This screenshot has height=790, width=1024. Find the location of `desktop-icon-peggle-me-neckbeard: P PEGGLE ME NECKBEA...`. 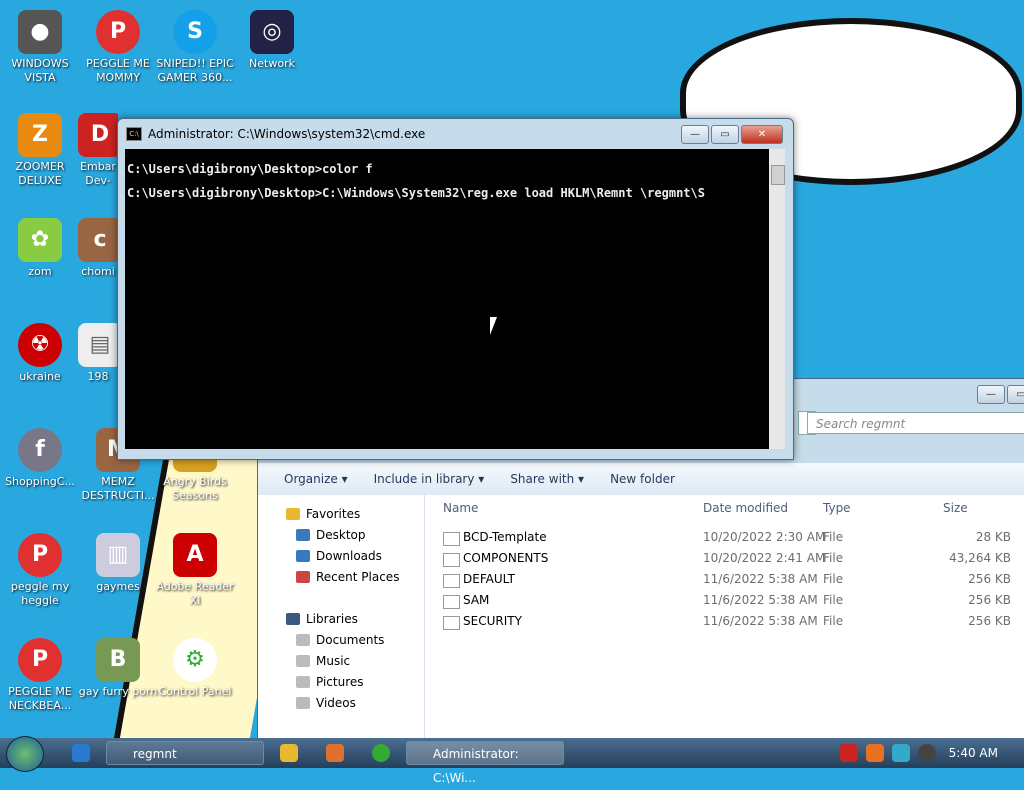

desktop-icon-peggle-me-neckbeard: P PEGGLE ME NECKBEA... is located at coordinates (40, 675).